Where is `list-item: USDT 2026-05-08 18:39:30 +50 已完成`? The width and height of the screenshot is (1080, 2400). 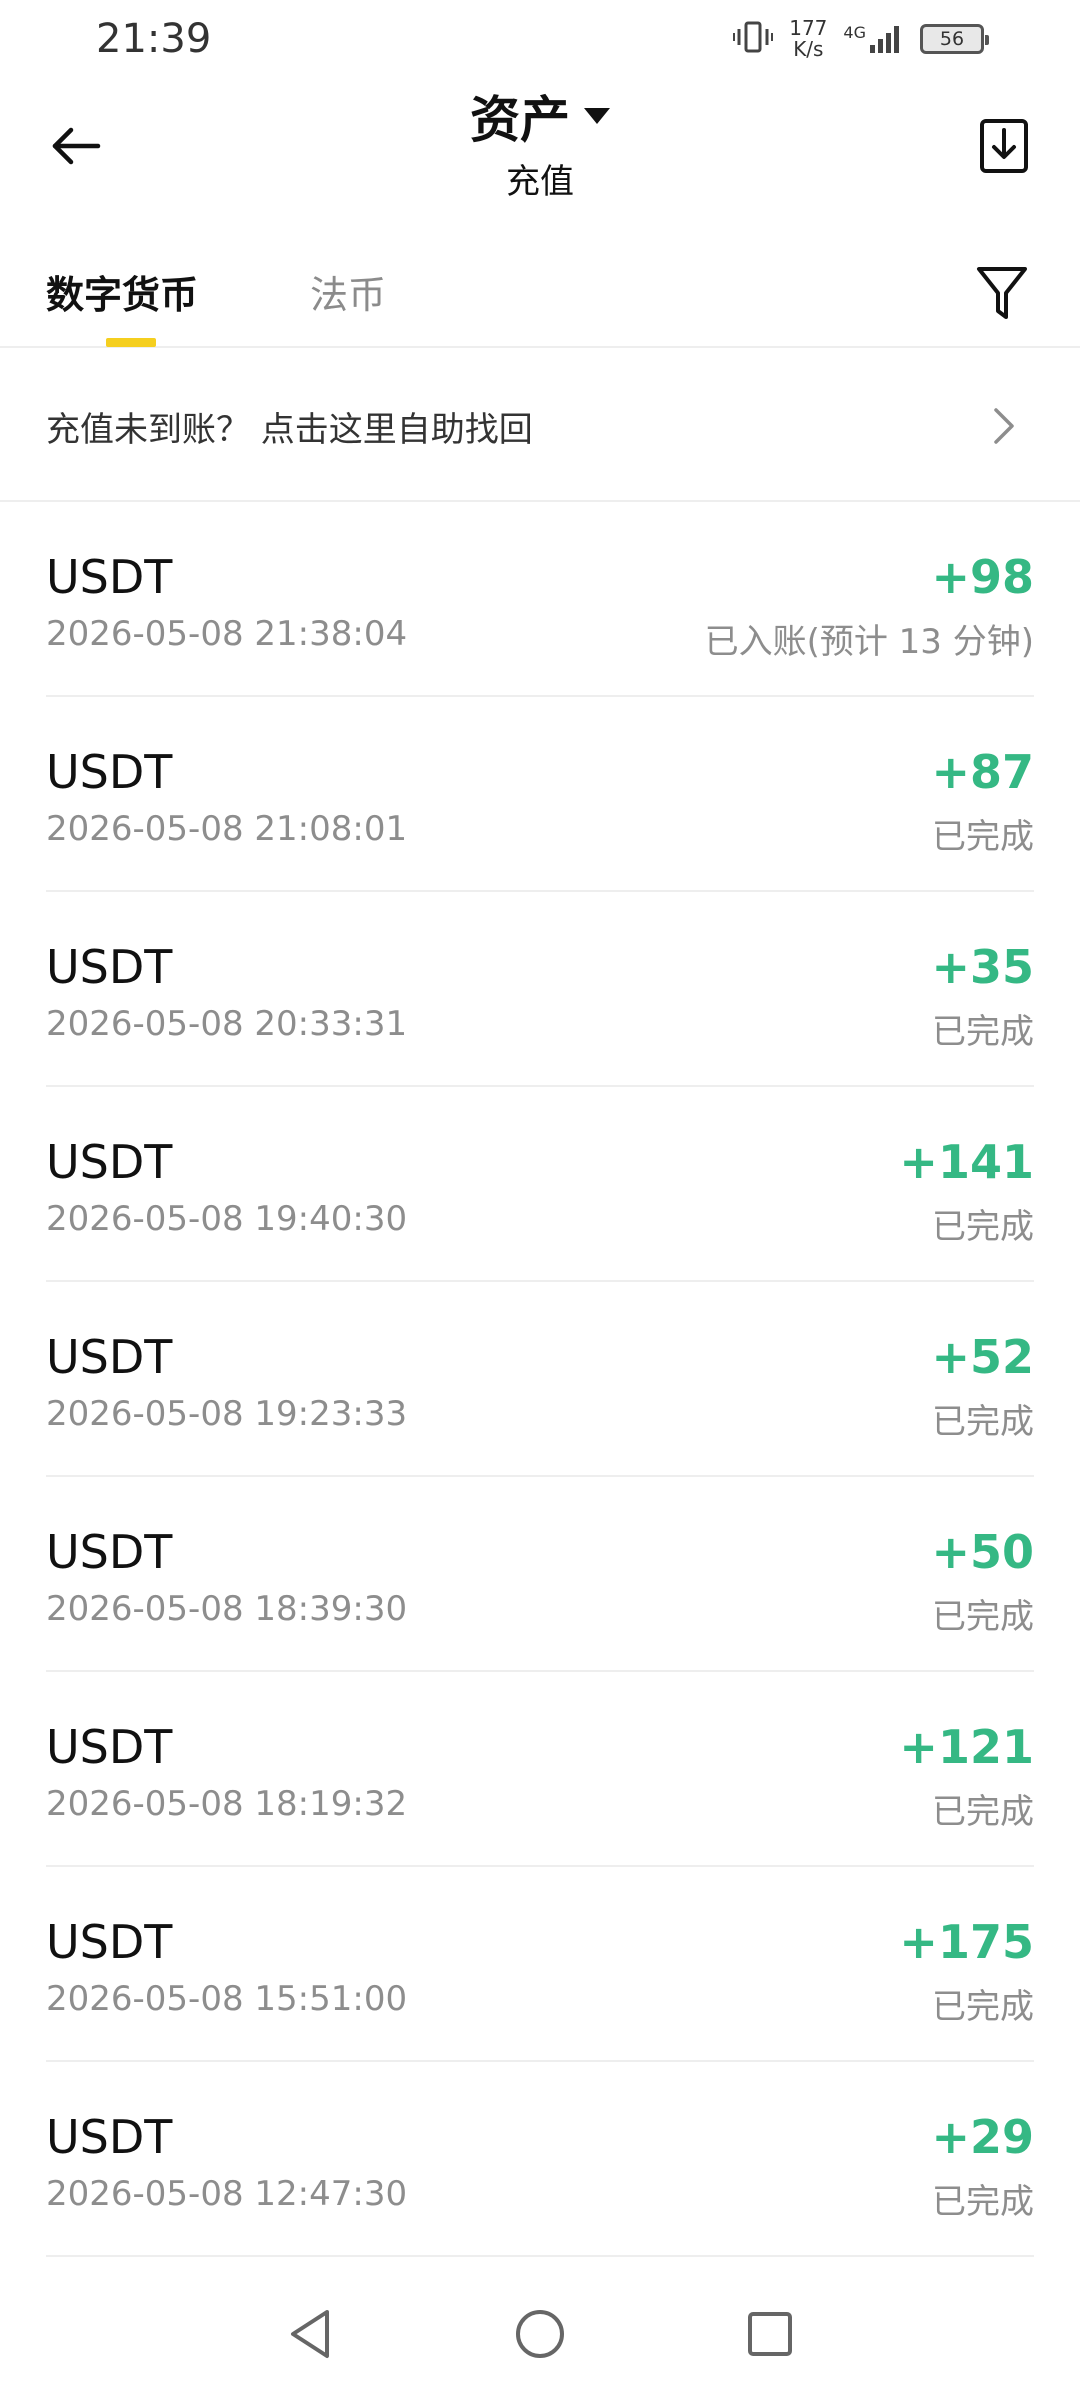
list-item: USDT 2026-05-08 18:39:30 +50 已完成 is located at coordinates (540, 1574).